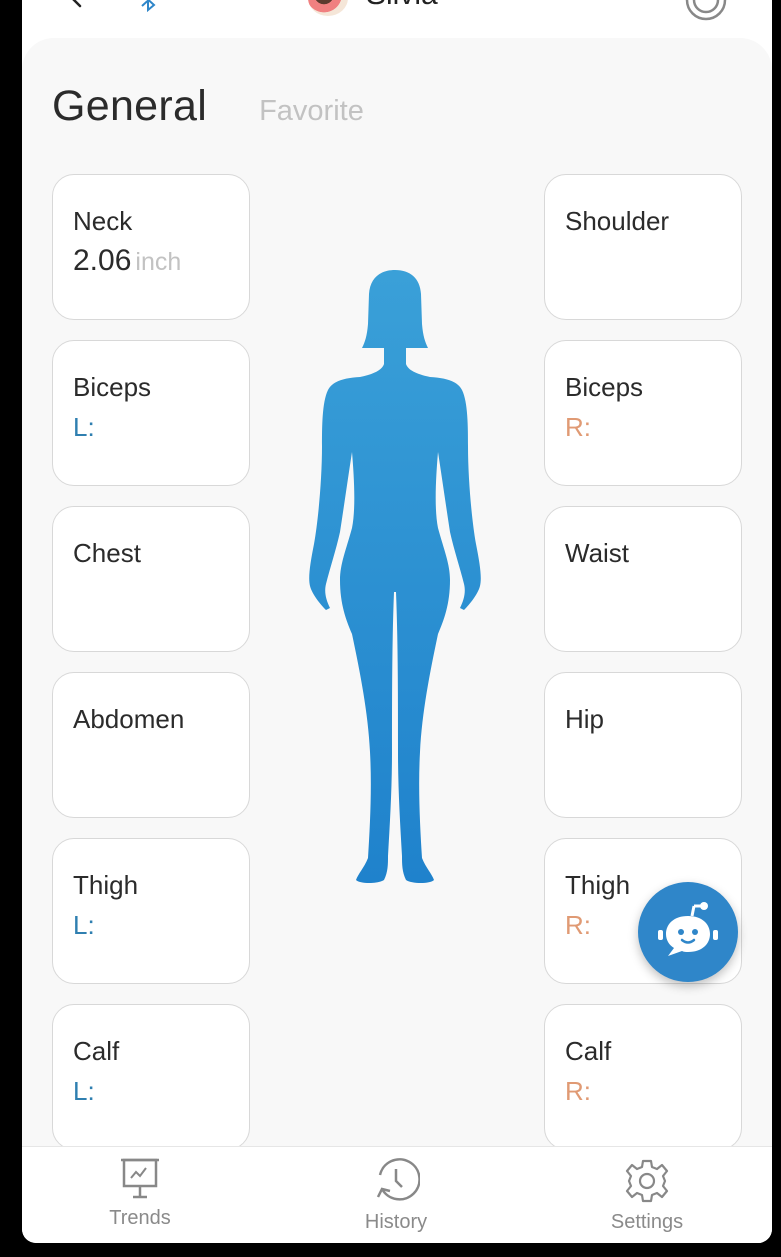 The width and height of the screenshot is (781, 1257). Describe the element at coordinates (617, 221) in the screenshot. I see `card-label: Shoulder` at that location.